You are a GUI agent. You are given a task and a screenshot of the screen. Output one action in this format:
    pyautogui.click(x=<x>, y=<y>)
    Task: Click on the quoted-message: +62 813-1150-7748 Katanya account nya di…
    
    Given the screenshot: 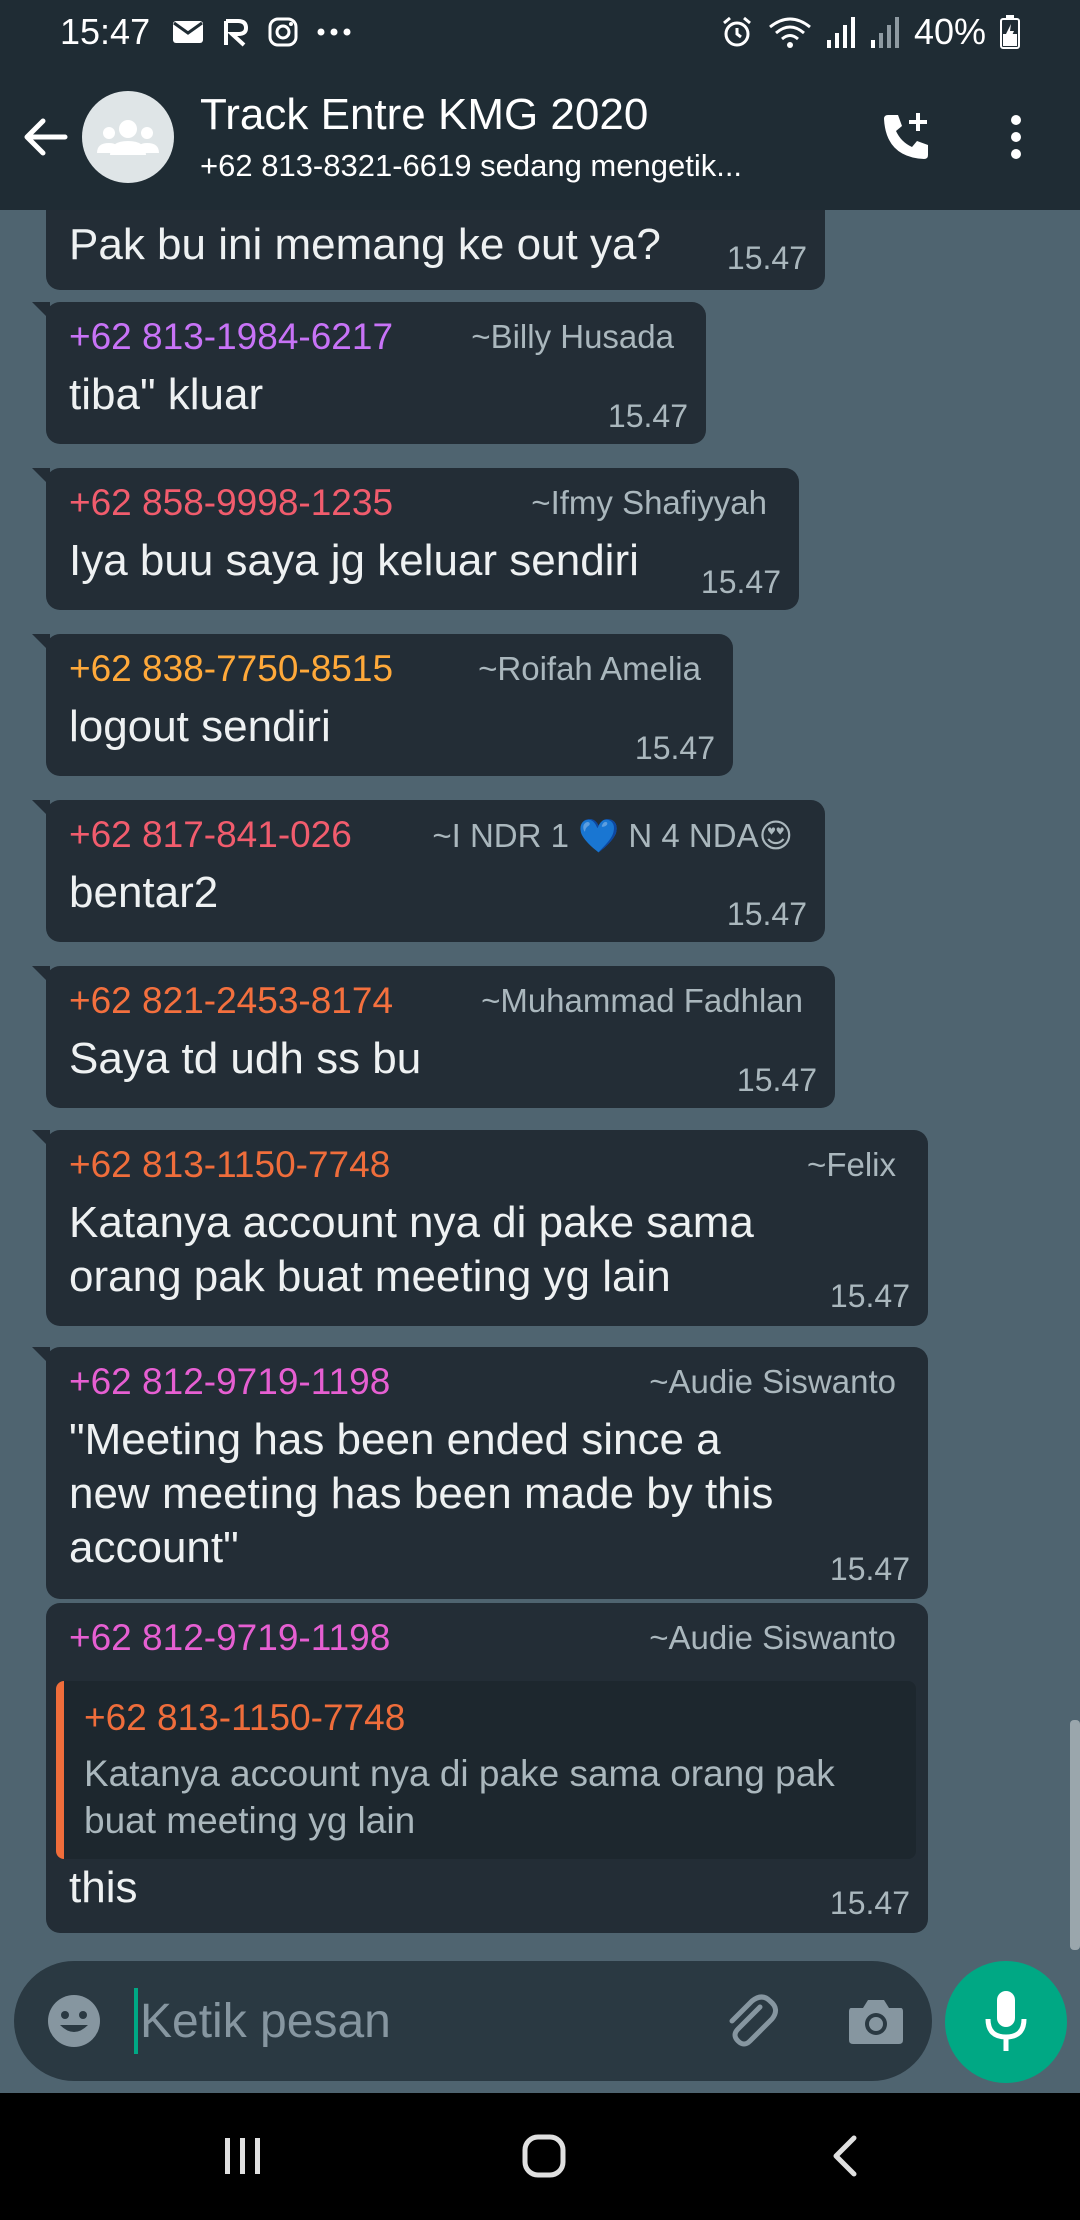 What is the action you would take?
    pyautogui.click(x=486, y=1770)
    